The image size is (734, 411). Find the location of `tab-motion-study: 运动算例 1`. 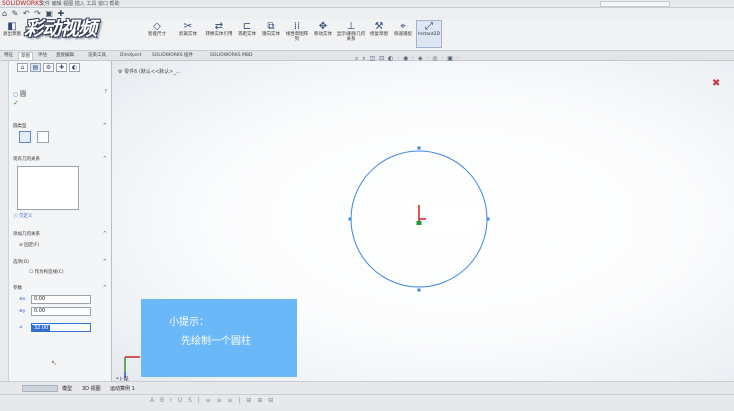

tab-motion-study: 运动算例 1 is located at coordinates (122, 388).